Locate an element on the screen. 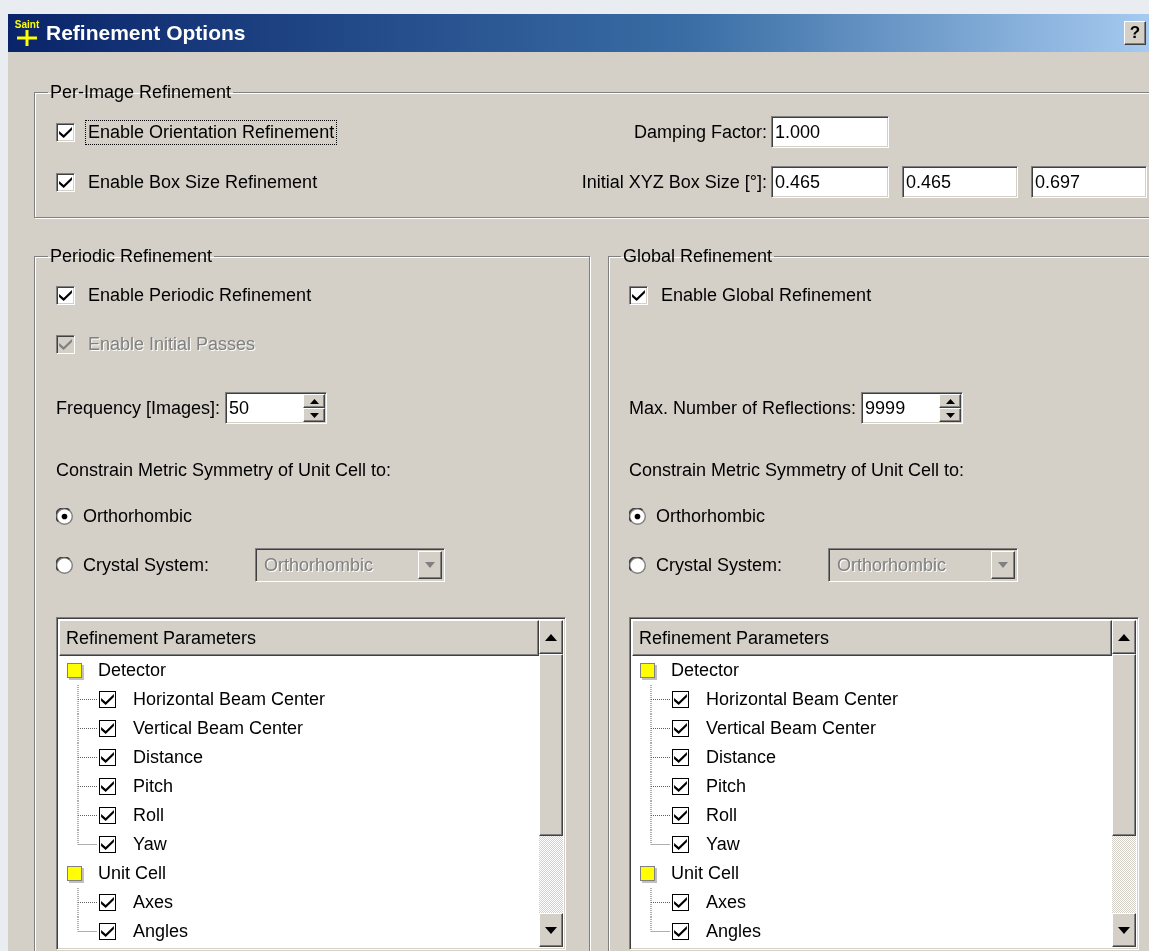 The width and height of the screenshot is (1149, 951). help-button: ? is located at coordinates (1135, 33).